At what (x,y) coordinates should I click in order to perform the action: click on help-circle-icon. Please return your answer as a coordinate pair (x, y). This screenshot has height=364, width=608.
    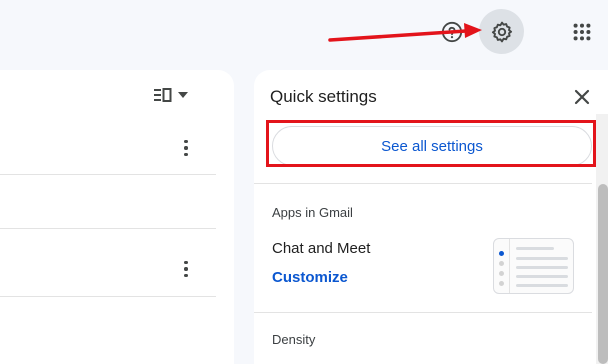
    Looking at the image, I should click on (452, 32).